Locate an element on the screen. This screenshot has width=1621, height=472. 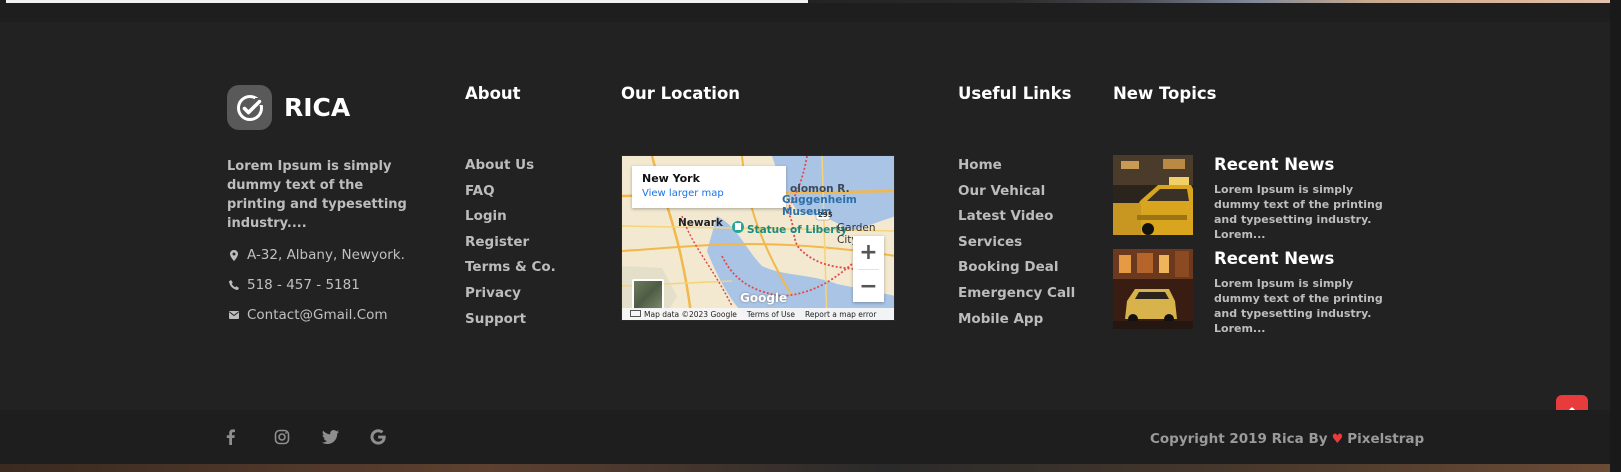
footer-brand: RICA is located at coordinates (288, 107).